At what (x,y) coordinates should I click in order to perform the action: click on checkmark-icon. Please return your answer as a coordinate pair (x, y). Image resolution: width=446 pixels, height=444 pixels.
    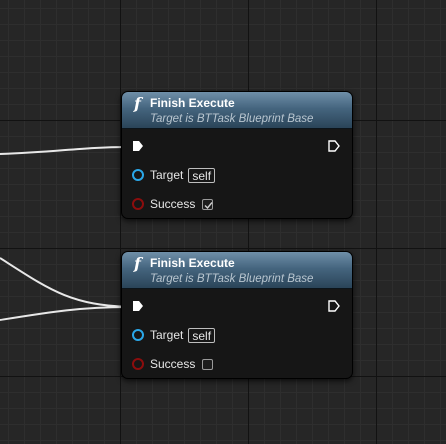
    Looking at the image, I should click on (208, 205).